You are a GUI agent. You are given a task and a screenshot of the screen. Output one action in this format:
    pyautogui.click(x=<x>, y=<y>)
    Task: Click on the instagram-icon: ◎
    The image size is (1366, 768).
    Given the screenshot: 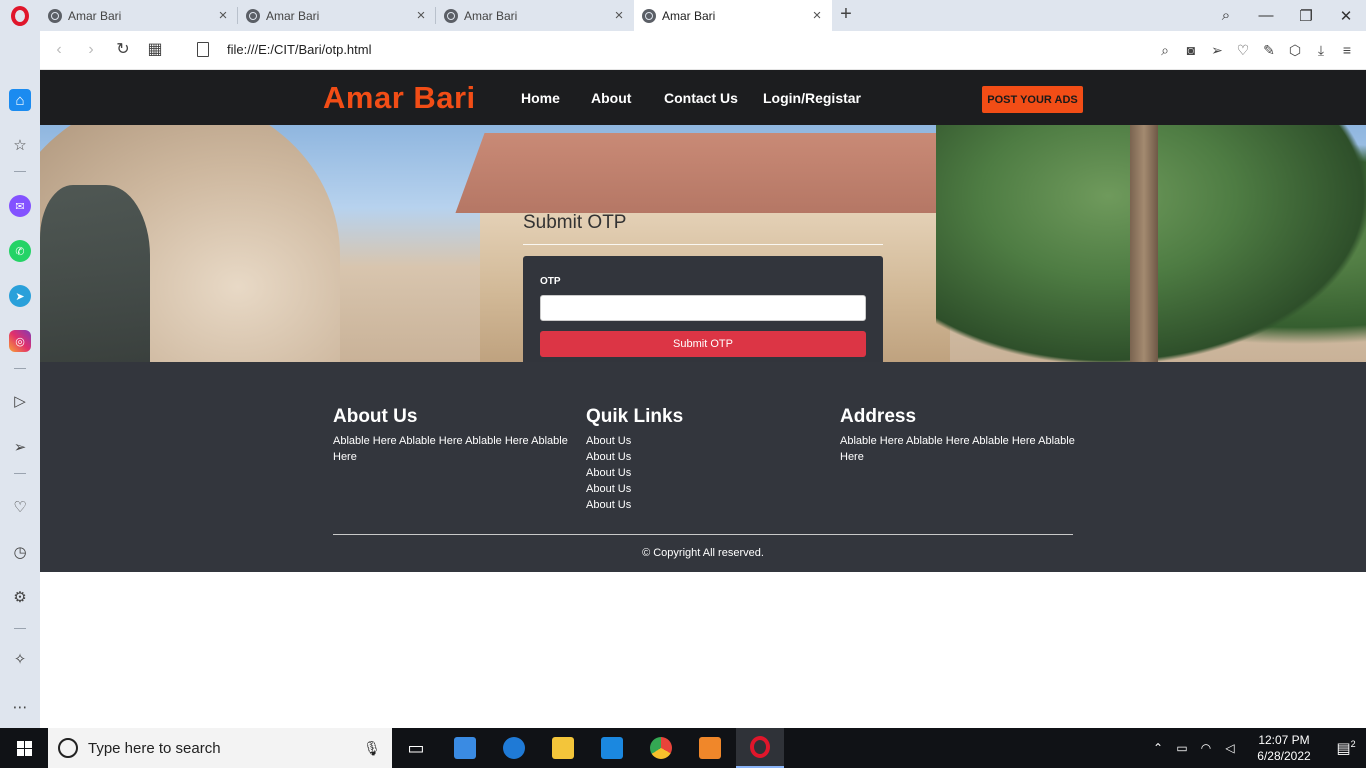 What is the action you would take?
    pyautogui.click(x=20, y=341)
    